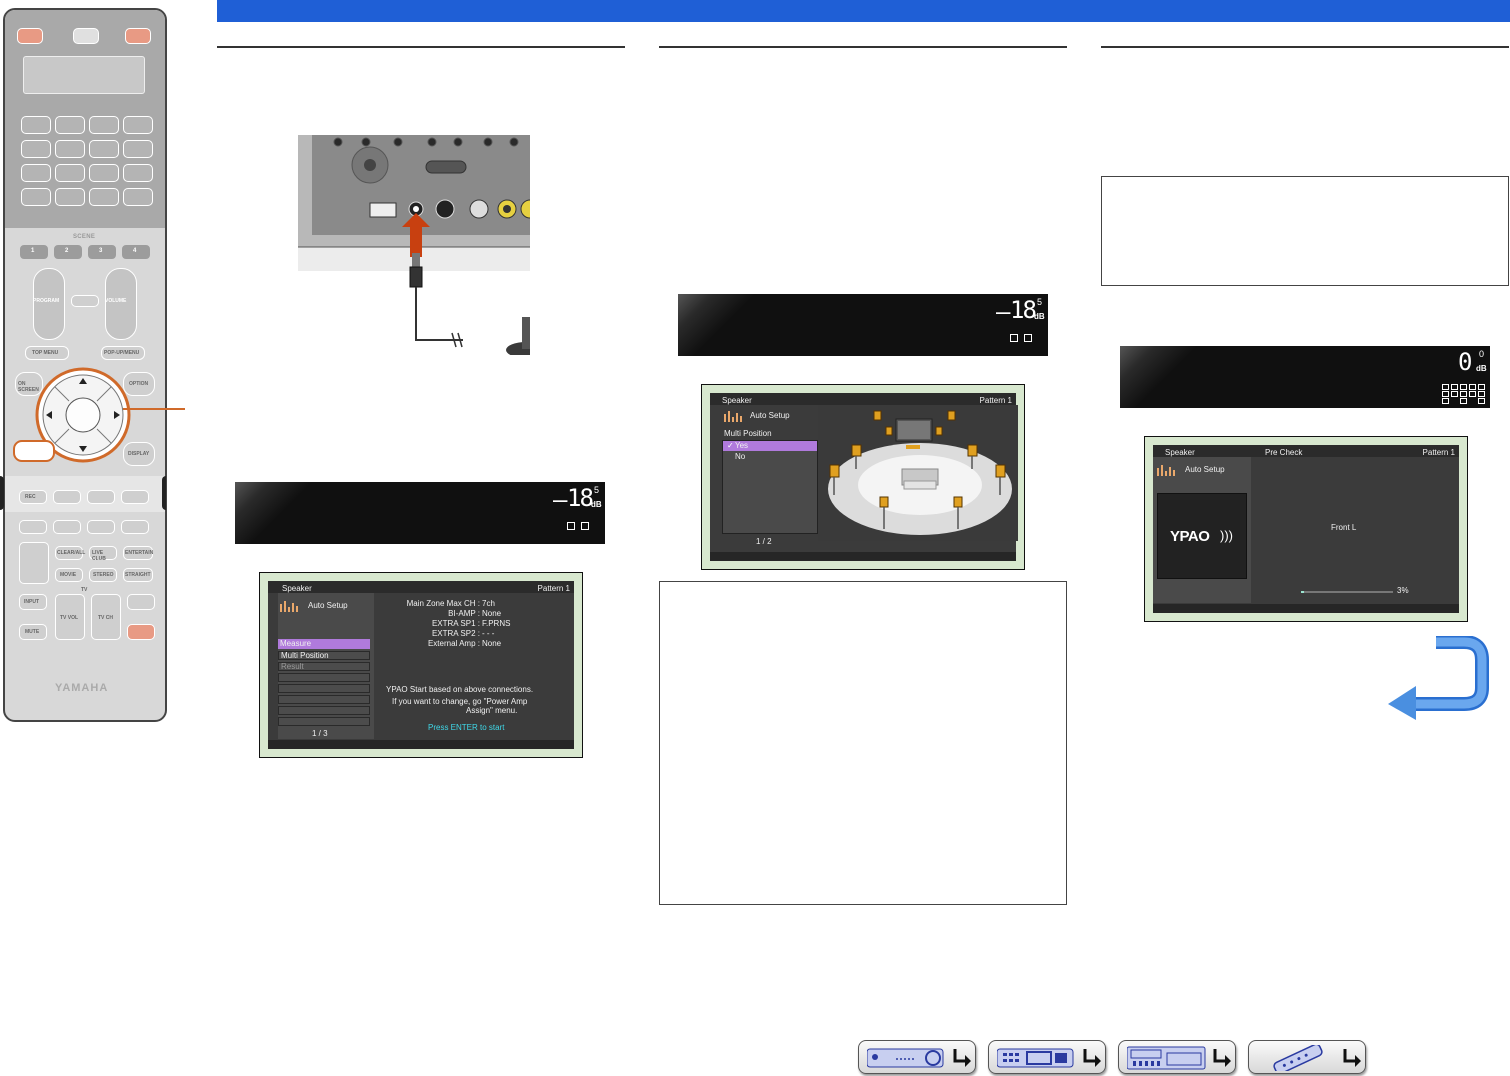 The width and height of the screenshot is (1510, 1076). I want to click on front-panel-display-2: – 18 5 dB, so click(863, 325).